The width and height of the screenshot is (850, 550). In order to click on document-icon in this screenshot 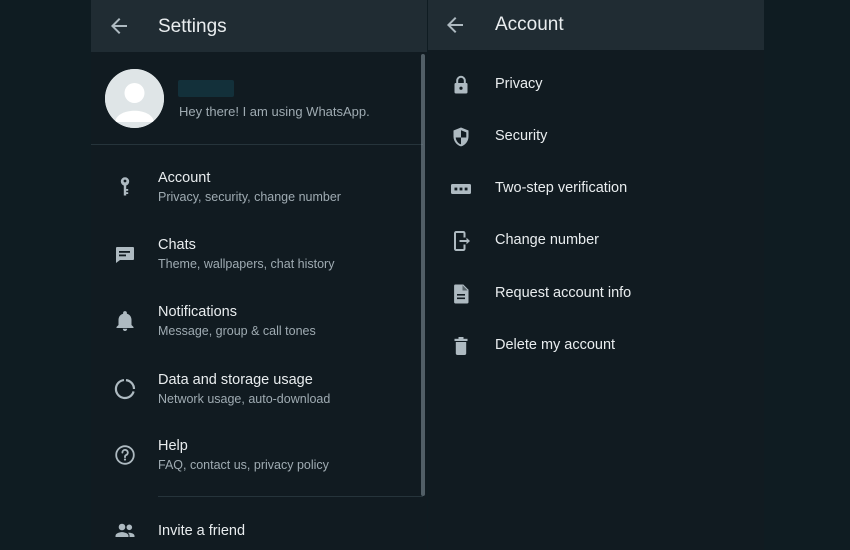, I will do `click(461, 294)`.